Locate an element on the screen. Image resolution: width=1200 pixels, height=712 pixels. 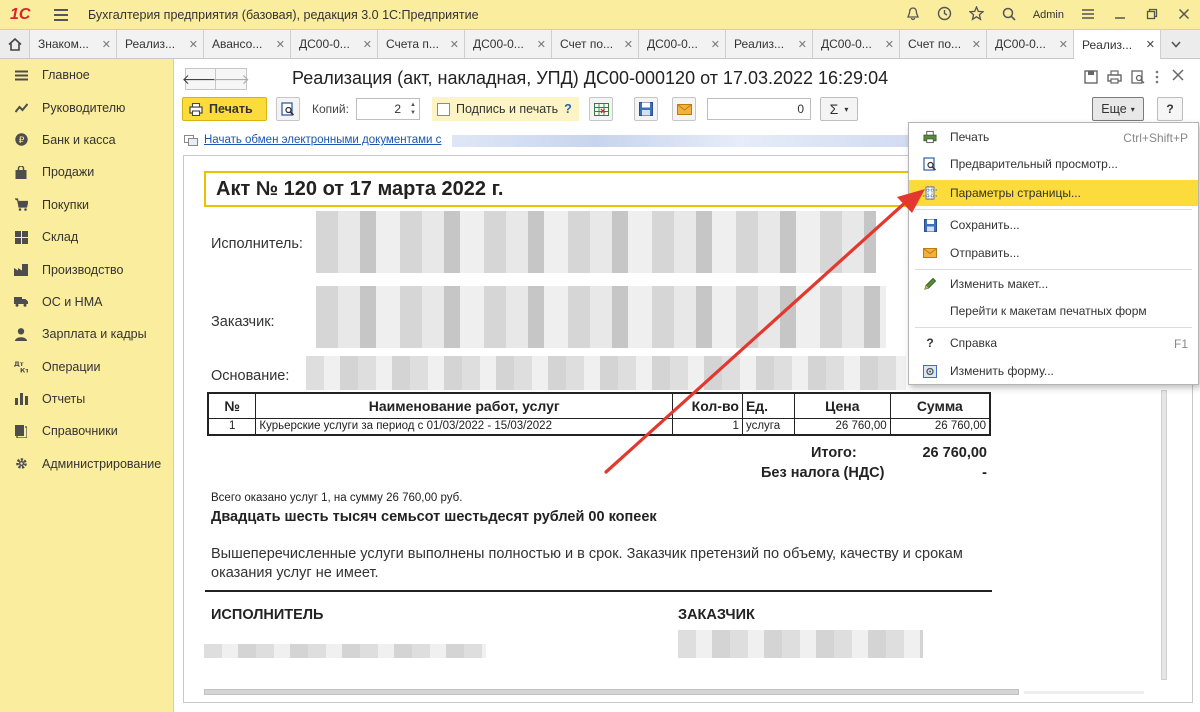
sidebar-item-warehouse: Склад is located at coordinates (86, 237).